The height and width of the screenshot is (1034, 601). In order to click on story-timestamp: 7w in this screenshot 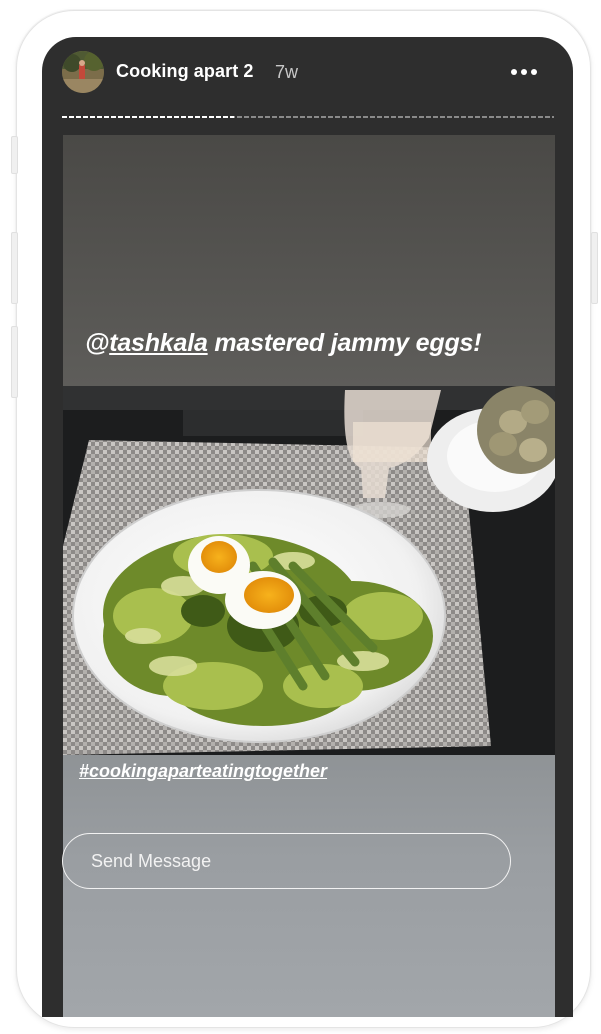, I will do `click(287, 72)`.